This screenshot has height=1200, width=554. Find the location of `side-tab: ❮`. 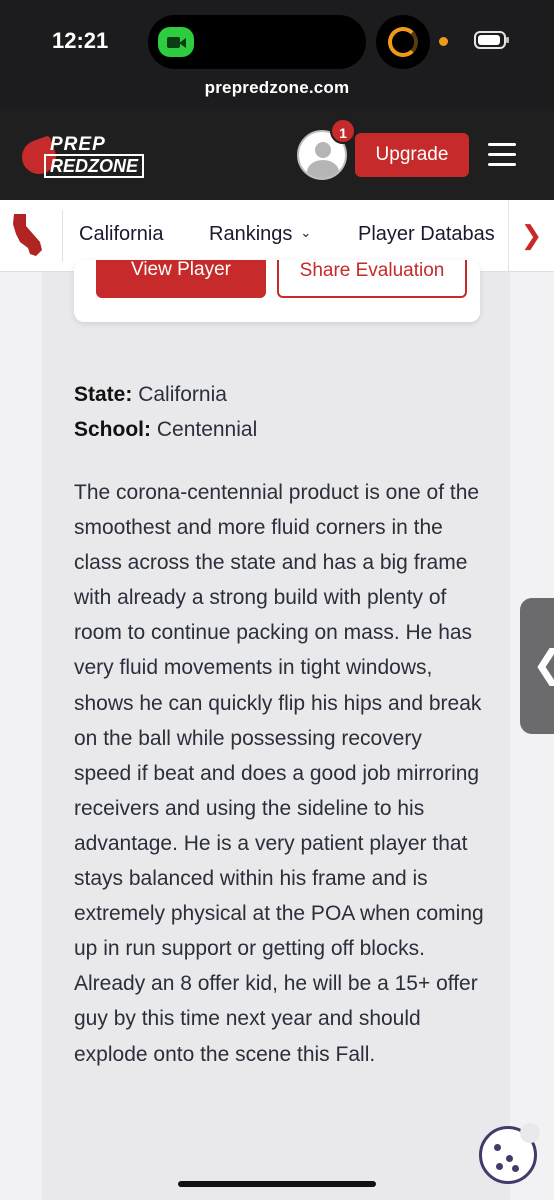

side-tab: ❮ is located at coordinates (537, 666).